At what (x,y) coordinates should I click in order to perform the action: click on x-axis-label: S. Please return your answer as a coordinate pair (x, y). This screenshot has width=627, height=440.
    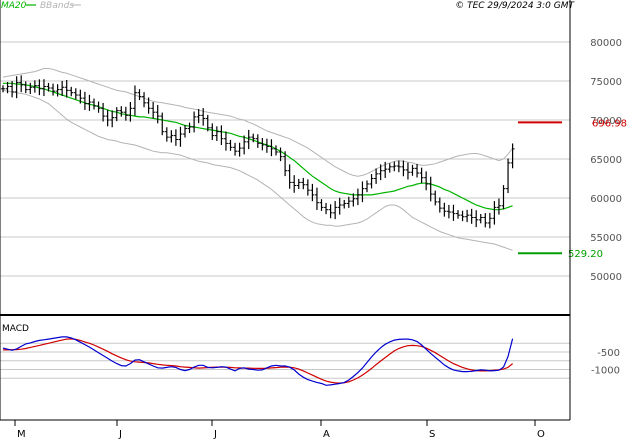
    Looking at the image, I should click on (432, 434).